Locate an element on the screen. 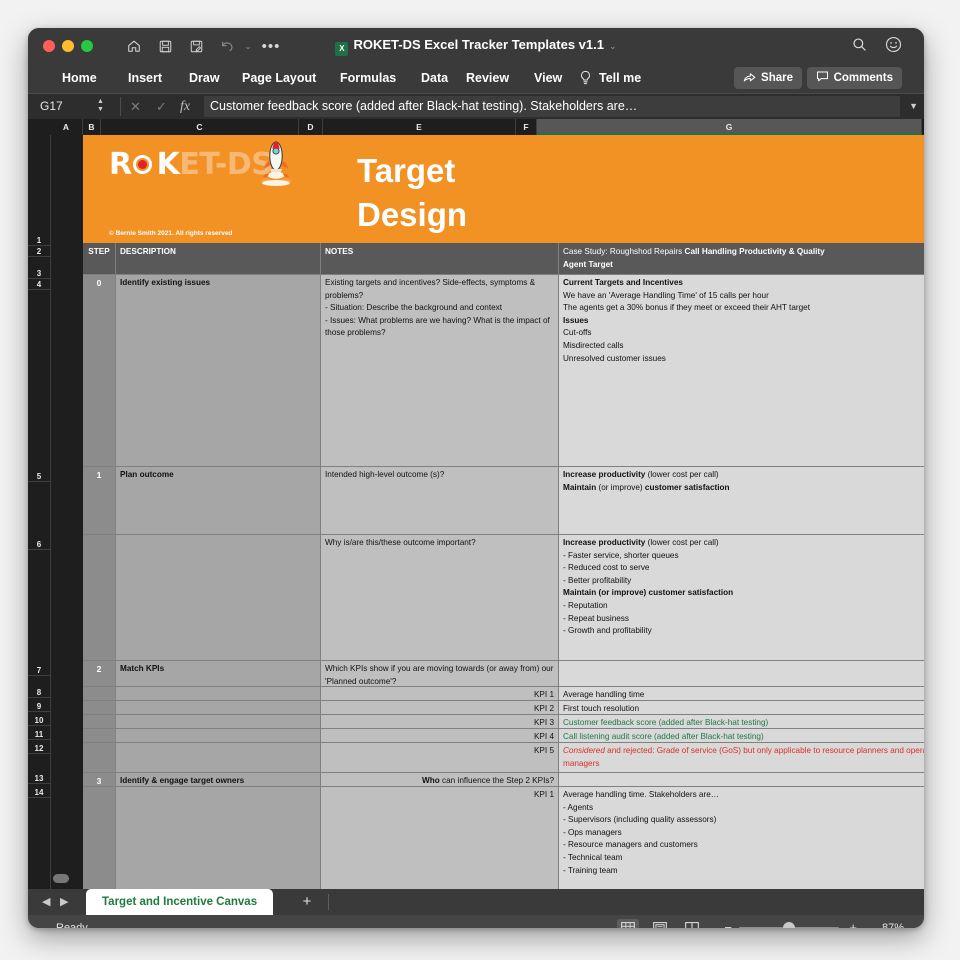 The height and width of the screenshot is (960, 960). cell-notes: KPI 5 is located at coordinates (440, 758).